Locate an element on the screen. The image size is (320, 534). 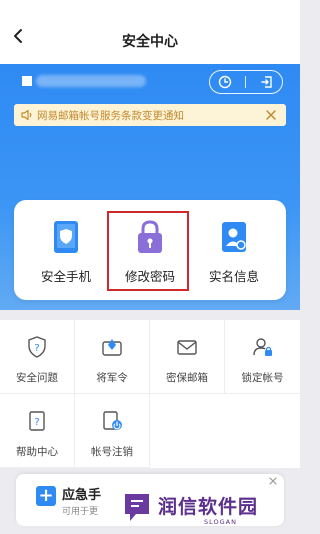
top-bar: 安全中心 is located at coordinates (150, 32).